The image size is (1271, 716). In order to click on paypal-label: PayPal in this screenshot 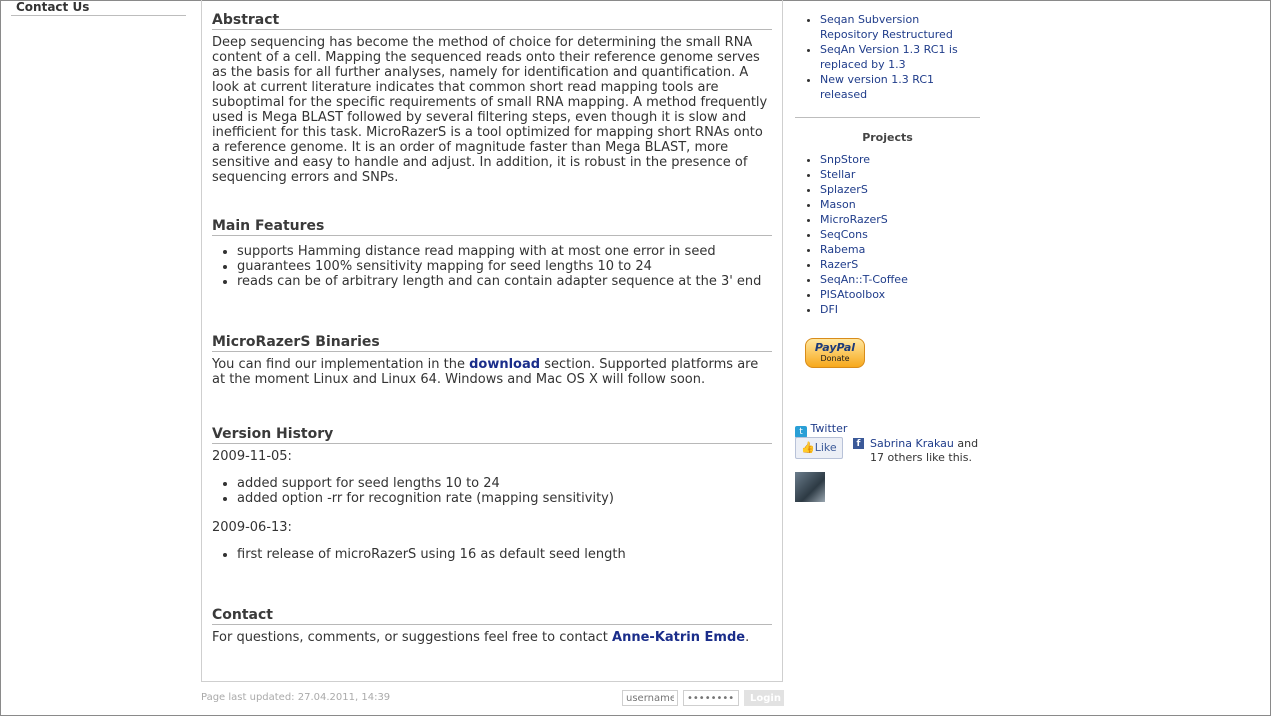, I will do `click(835, 347)`.